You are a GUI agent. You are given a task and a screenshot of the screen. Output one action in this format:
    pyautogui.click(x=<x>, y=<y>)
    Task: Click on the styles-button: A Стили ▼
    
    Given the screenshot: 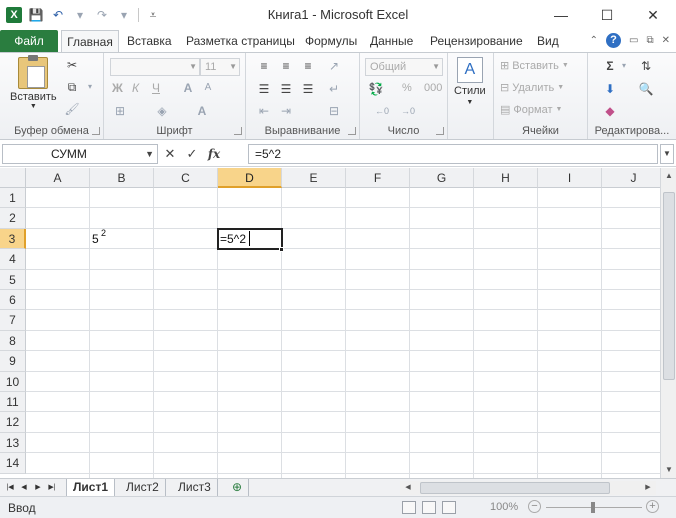 What is the action you would take?
    pyautogui.click(x=470, y=81)
    